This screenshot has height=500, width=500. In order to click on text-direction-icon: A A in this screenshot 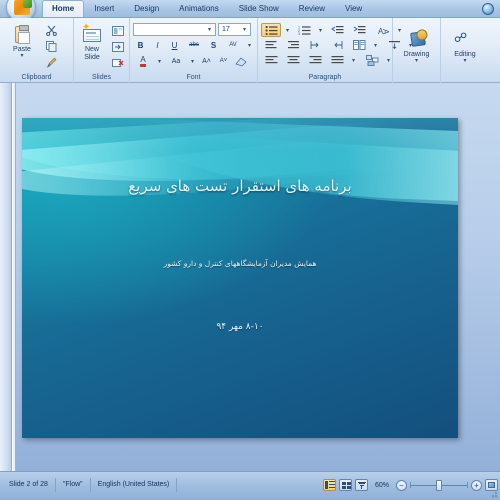, I will do `click(384, 31)`.